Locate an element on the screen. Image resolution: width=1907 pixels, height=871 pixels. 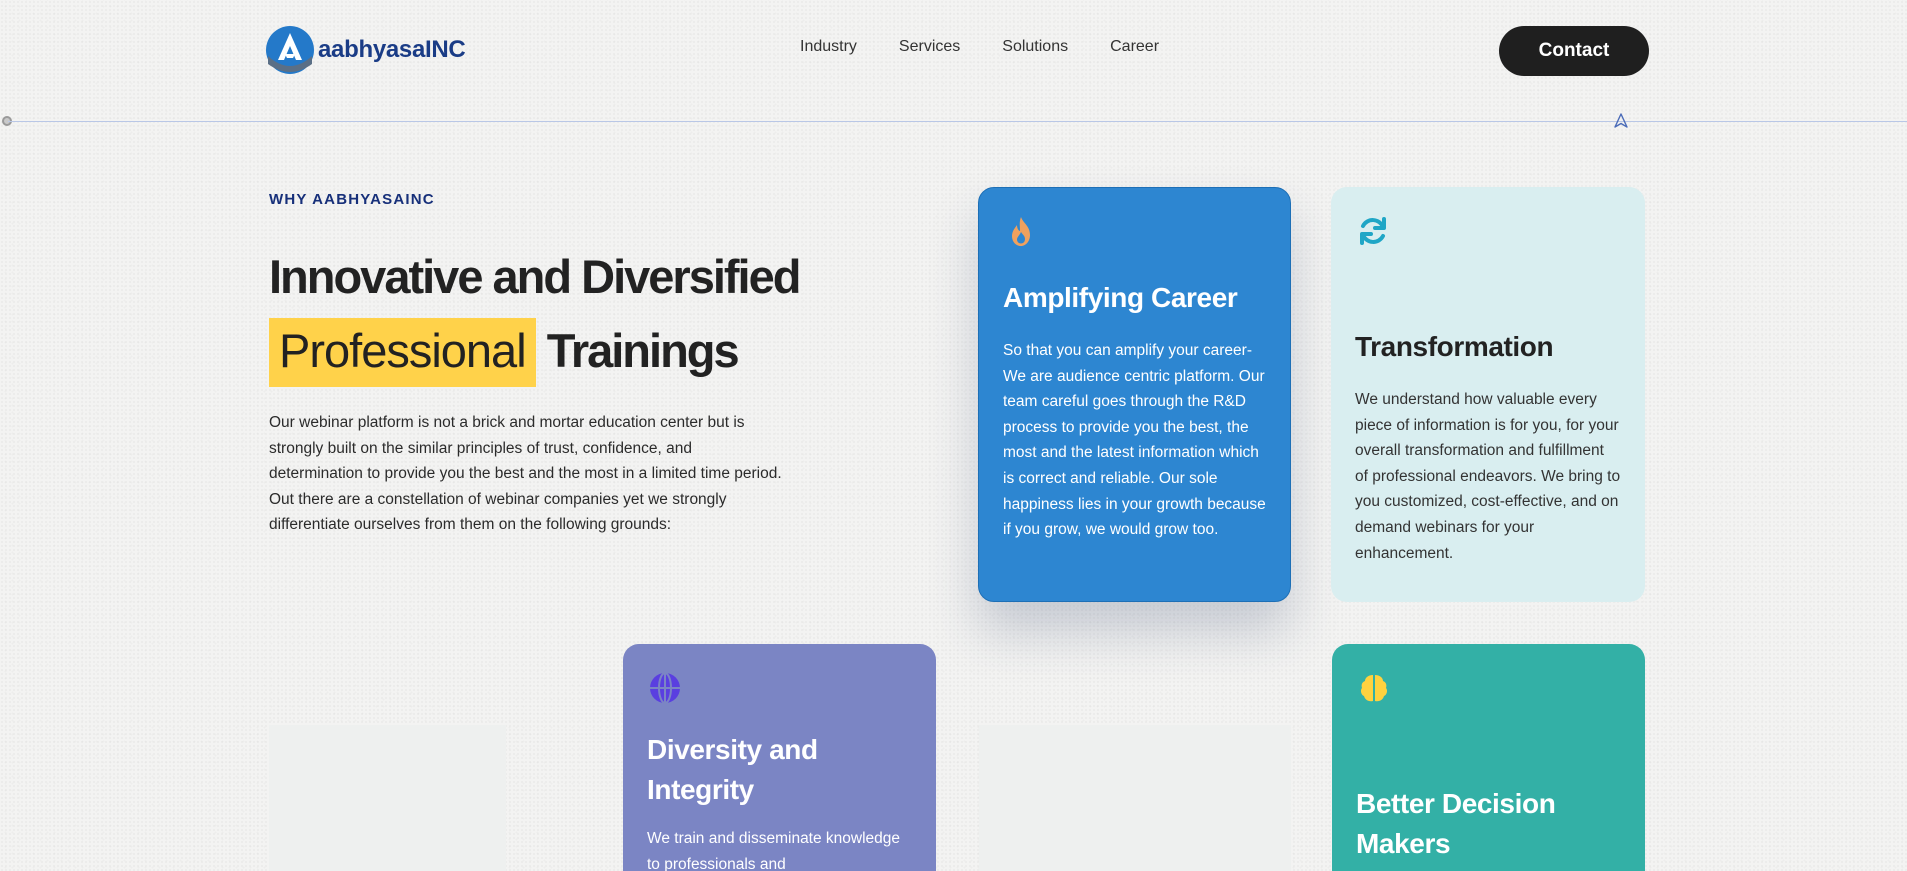
main-nav: Industry Services Solutions Career is located at coordinates (1000, 47).